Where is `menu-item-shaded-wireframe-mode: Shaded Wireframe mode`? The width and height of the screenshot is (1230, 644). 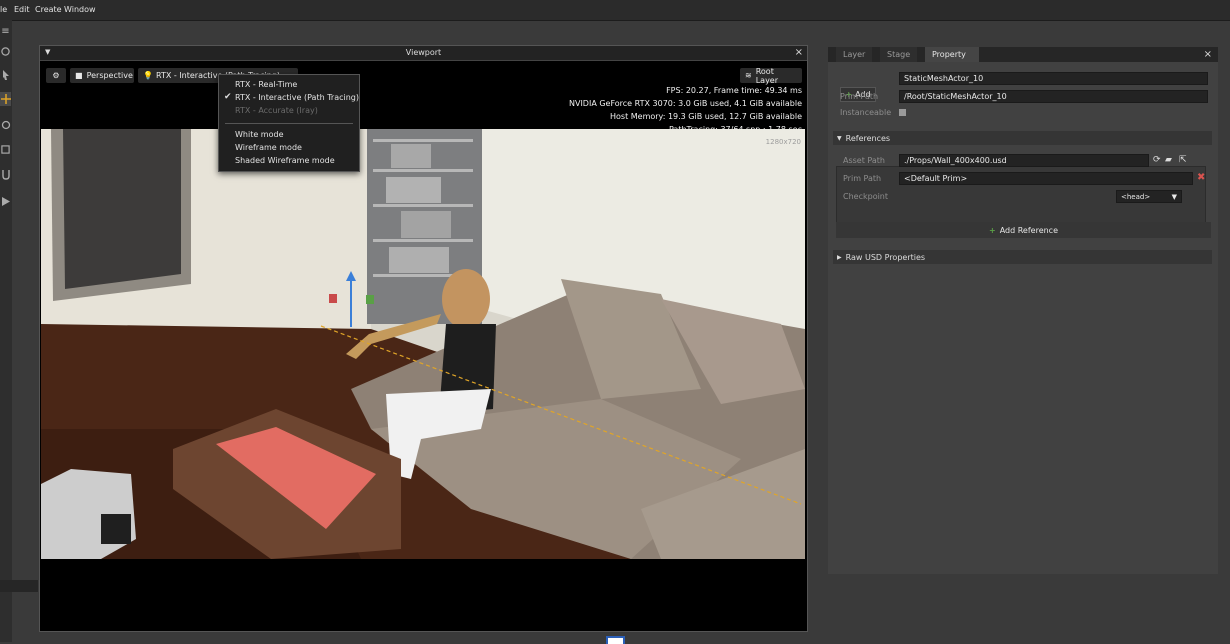 menu-item-shaded-wireframe-mode: Shaded Wireframe mode is located at coordinates (285, 160).